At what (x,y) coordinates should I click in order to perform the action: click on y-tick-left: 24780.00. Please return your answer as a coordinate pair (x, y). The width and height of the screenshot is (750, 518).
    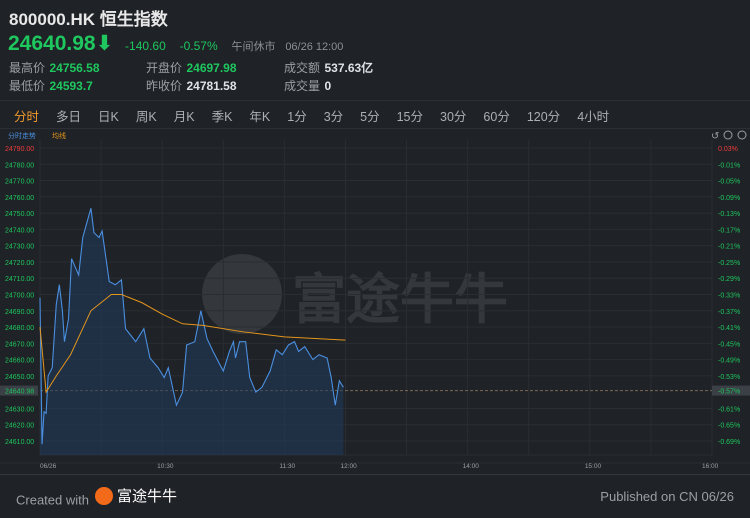
    Looking at the image, I should click on (19, 165).